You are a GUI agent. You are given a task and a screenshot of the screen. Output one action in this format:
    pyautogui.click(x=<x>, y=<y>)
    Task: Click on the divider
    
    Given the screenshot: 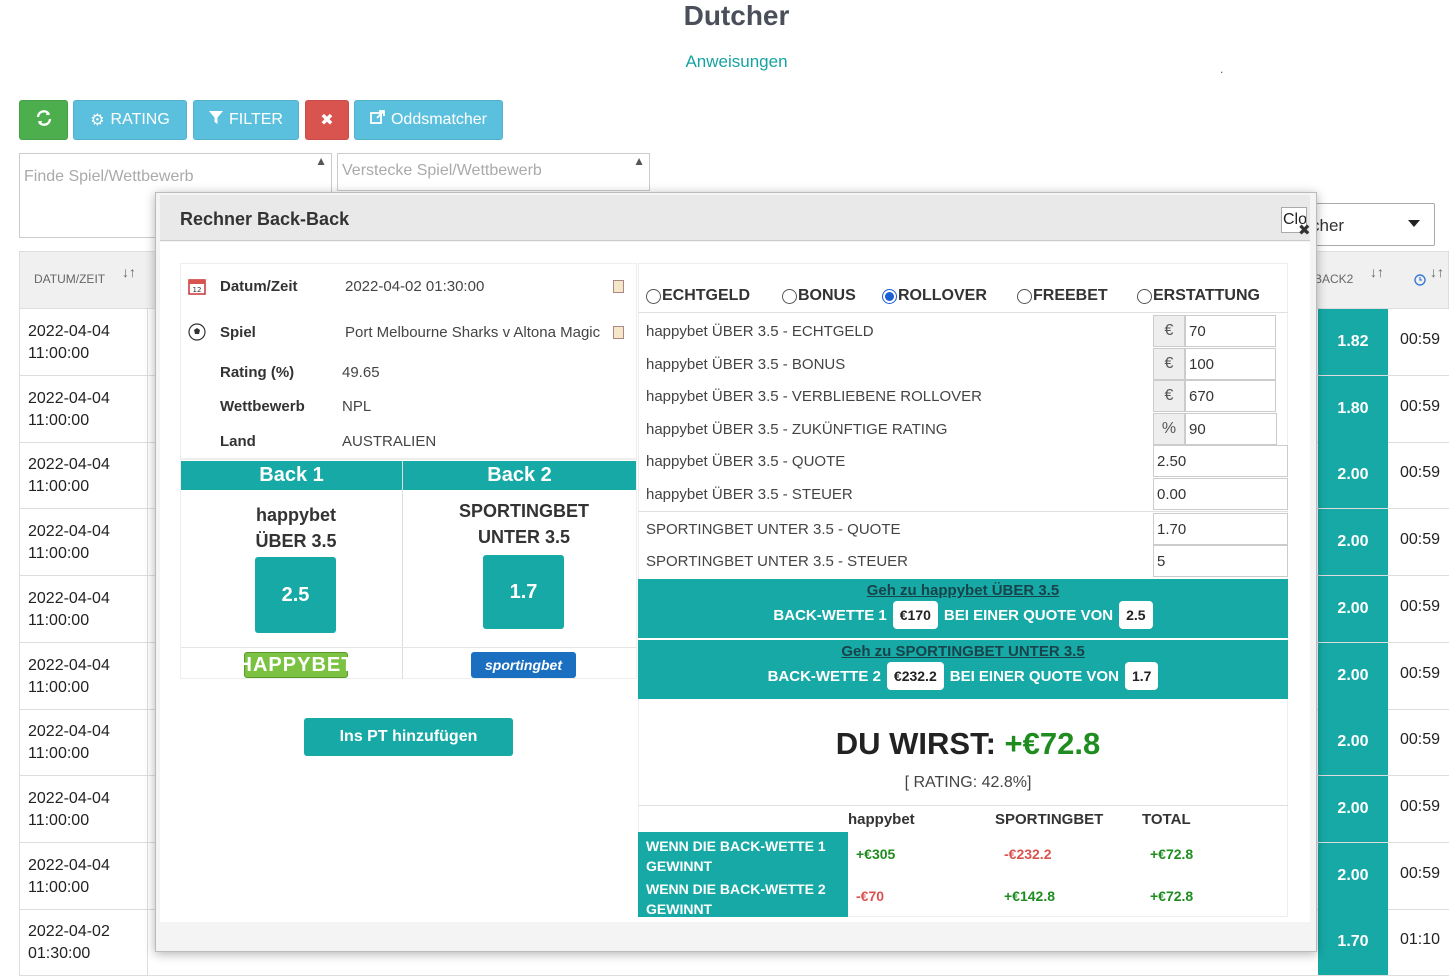 What is the action you would take?
    pyautogui.click(x=963, y=511)
    